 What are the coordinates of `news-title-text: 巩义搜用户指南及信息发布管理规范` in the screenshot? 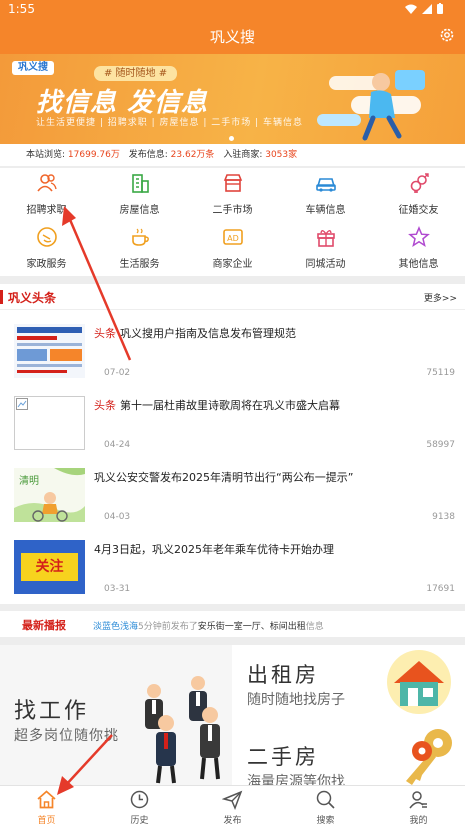 It's located at (208, 333).